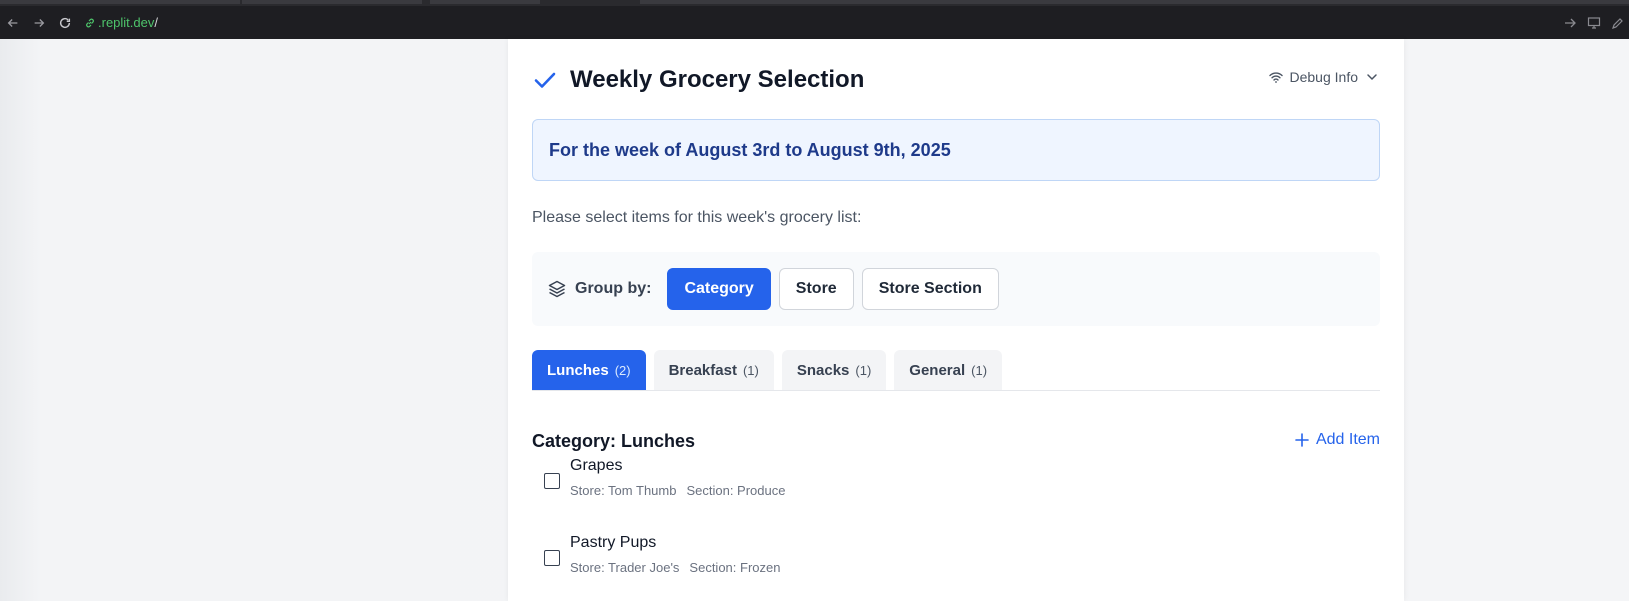 This screenshot has width=1629, height=601. I want to click on add-item-label: Add Item, so click(1347, 439).